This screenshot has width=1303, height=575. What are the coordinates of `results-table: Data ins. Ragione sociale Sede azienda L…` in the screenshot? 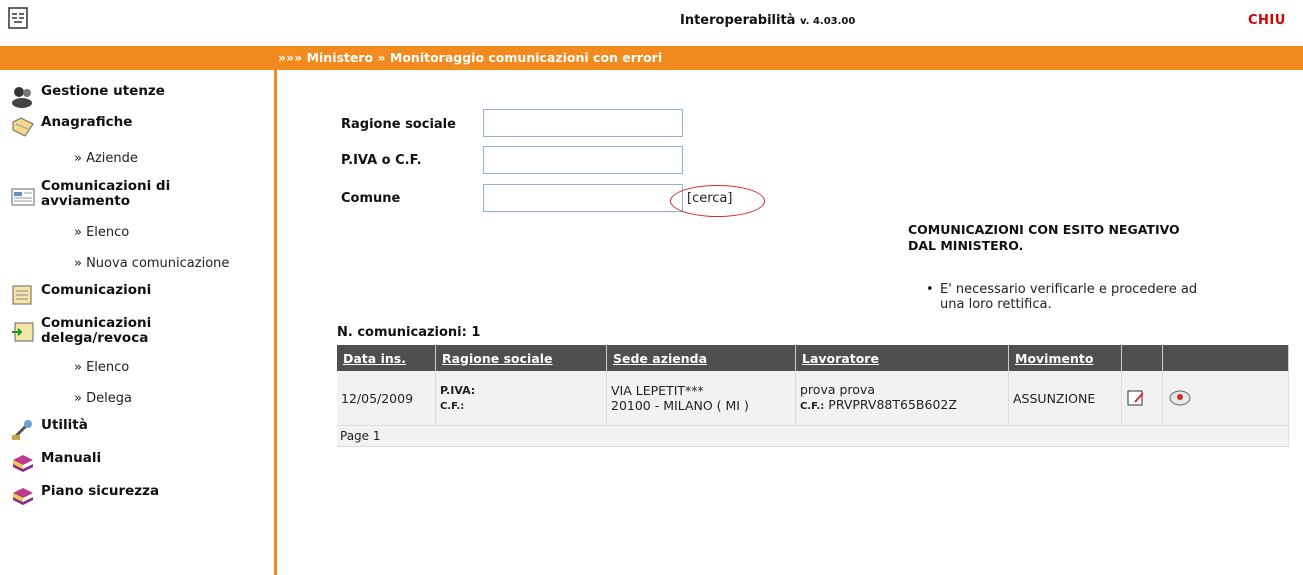 It's located at (813, 396).